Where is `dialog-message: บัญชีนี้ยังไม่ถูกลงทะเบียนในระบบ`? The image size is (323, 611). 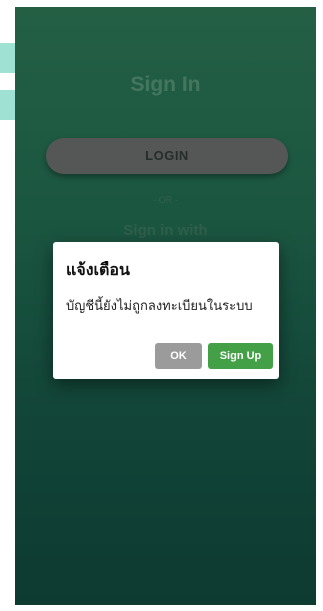
dialog-message: บัญชีนี้ยังไม่ถูกลงทะเบียนในระบบ is located at coordinates (159, 305).